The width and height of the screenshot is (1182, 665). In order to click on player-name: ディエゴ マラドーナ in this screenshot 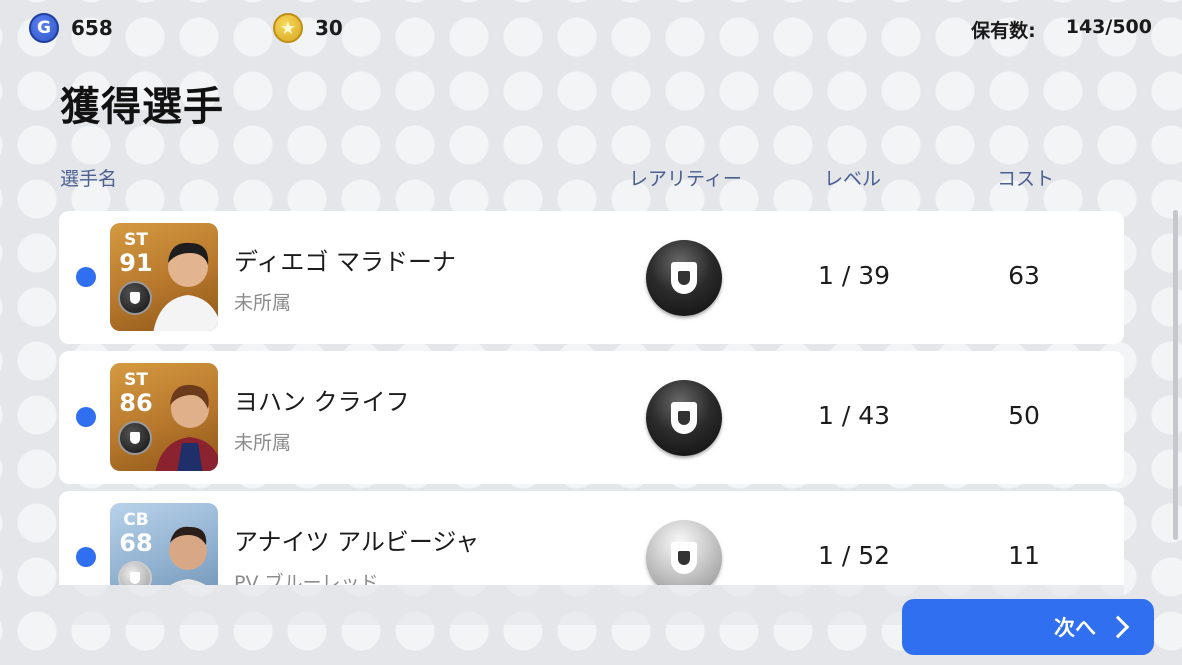, I will do `click(345, 262)`.